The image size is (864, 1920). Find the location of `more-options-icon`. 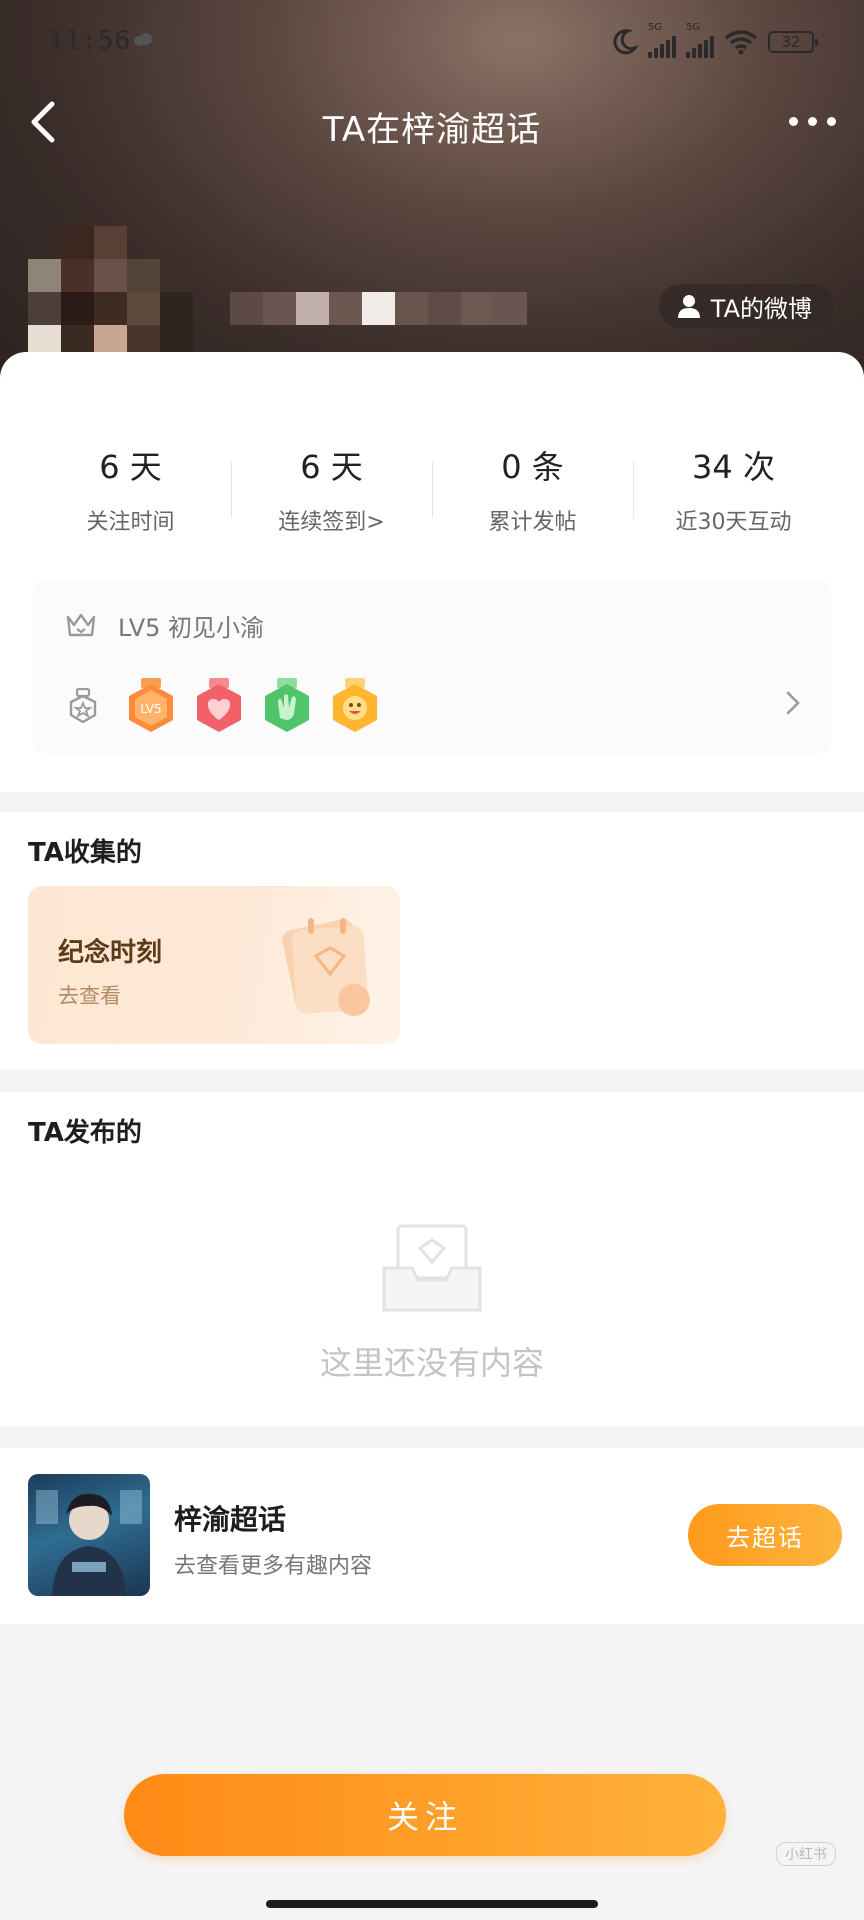

more-options-icon is located at coordinates (812, 121).